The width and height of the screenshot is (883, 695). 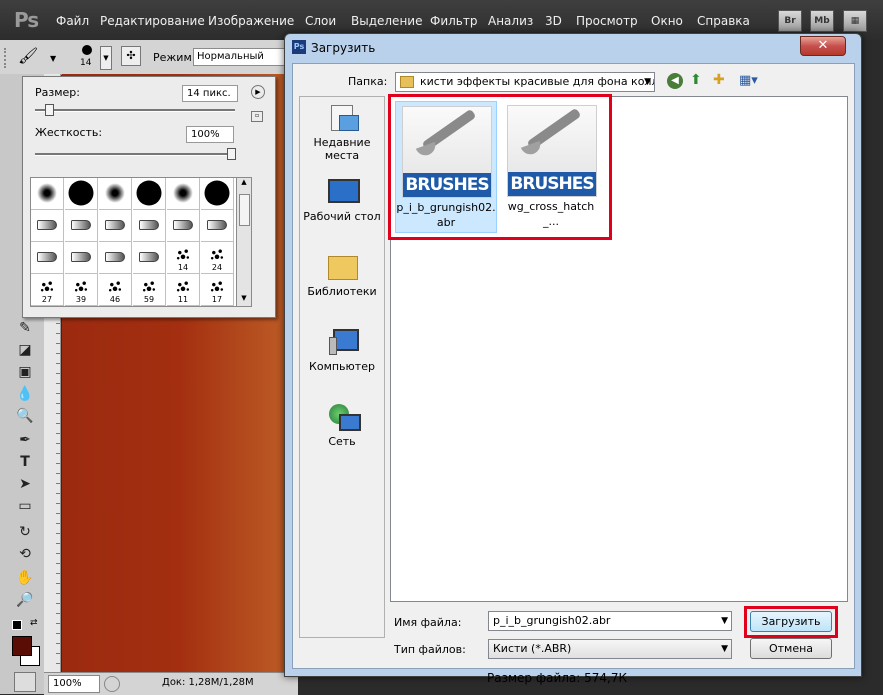 What do you see at coordinates (22, 646) in the screenshot?
I see `foreground-color-swatch` at bounding box center [22, 646].